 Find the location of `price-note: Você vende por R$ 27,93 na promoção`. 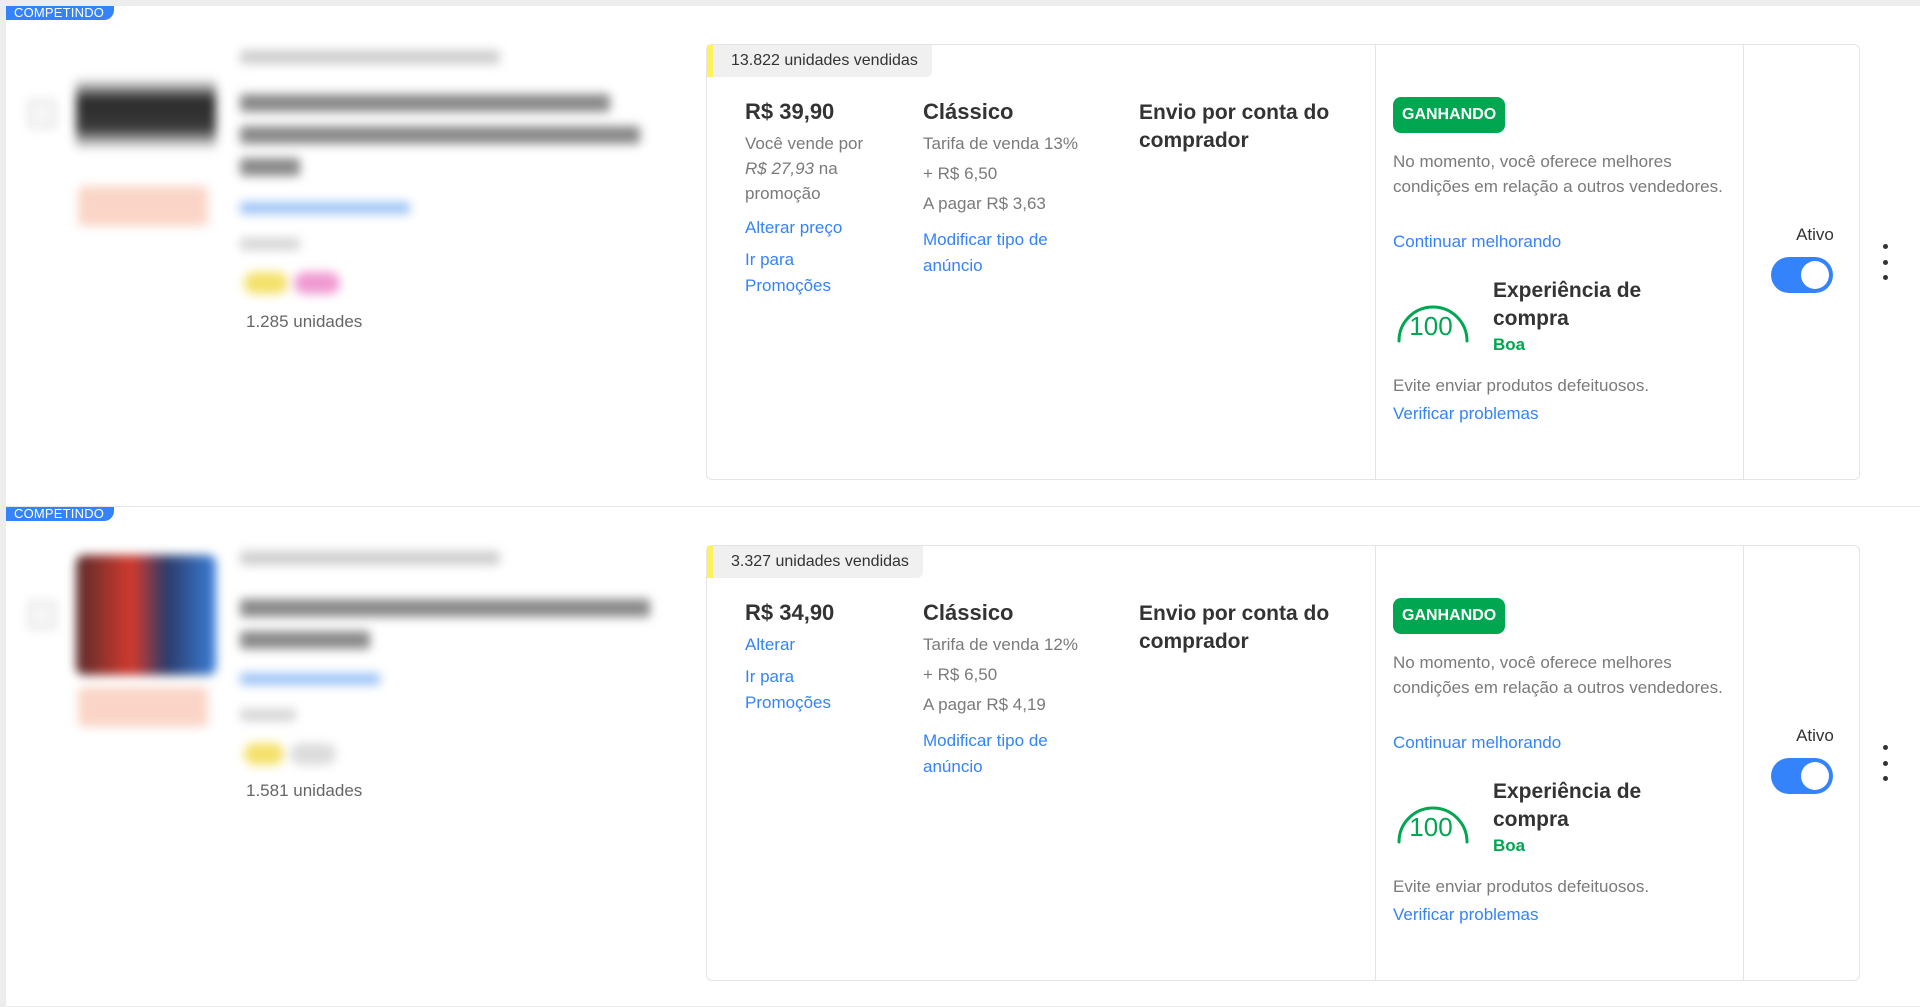

price-note: Você vende por R$ 27,93 na promoção is located at coordinates (820, 168).